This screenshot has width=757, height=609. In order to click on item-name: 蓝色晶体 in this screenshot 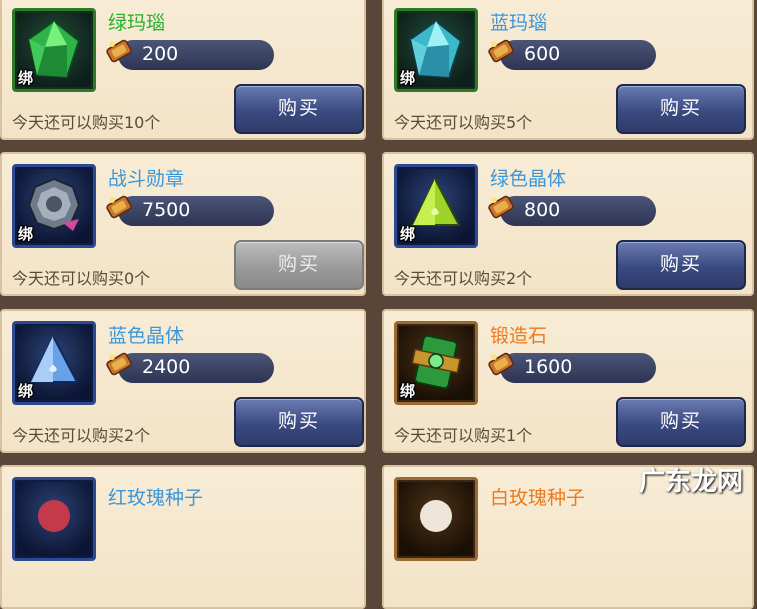, I will do `click(146, 336)`.